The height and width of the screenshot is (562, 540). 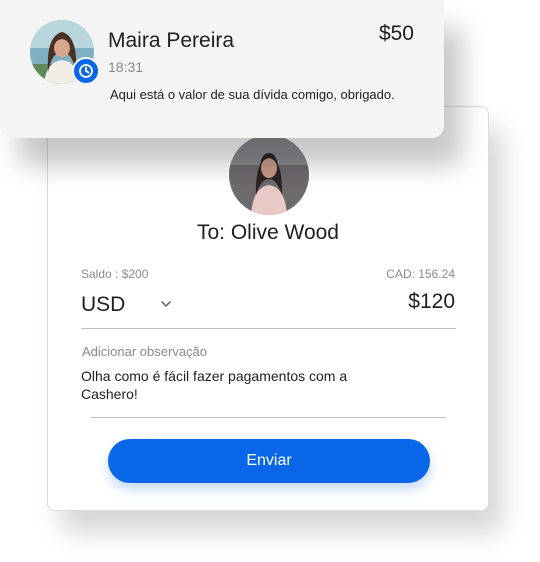 I want to click on send-button: Enviar, so click(x=269, y=461).